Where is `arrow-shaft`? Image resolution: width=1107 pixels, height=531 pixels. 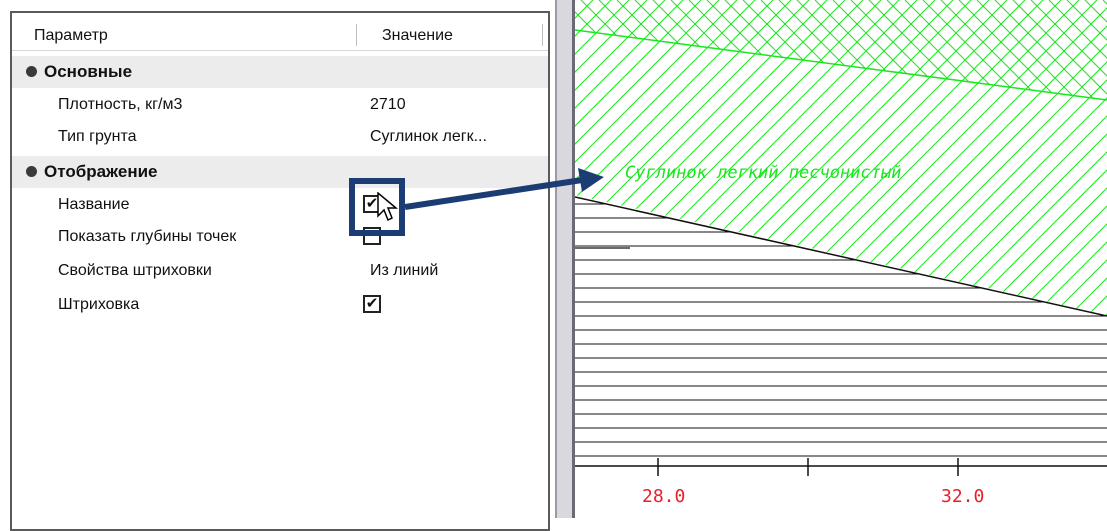 arrow-shaft is located at coordinates (493, 193).